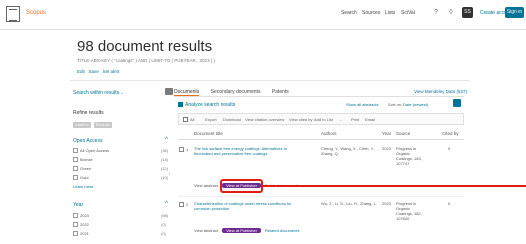  Describe the element at coordinates (87, 141) in the screenshot. I see `open-access-heading: Open Access` at that location.